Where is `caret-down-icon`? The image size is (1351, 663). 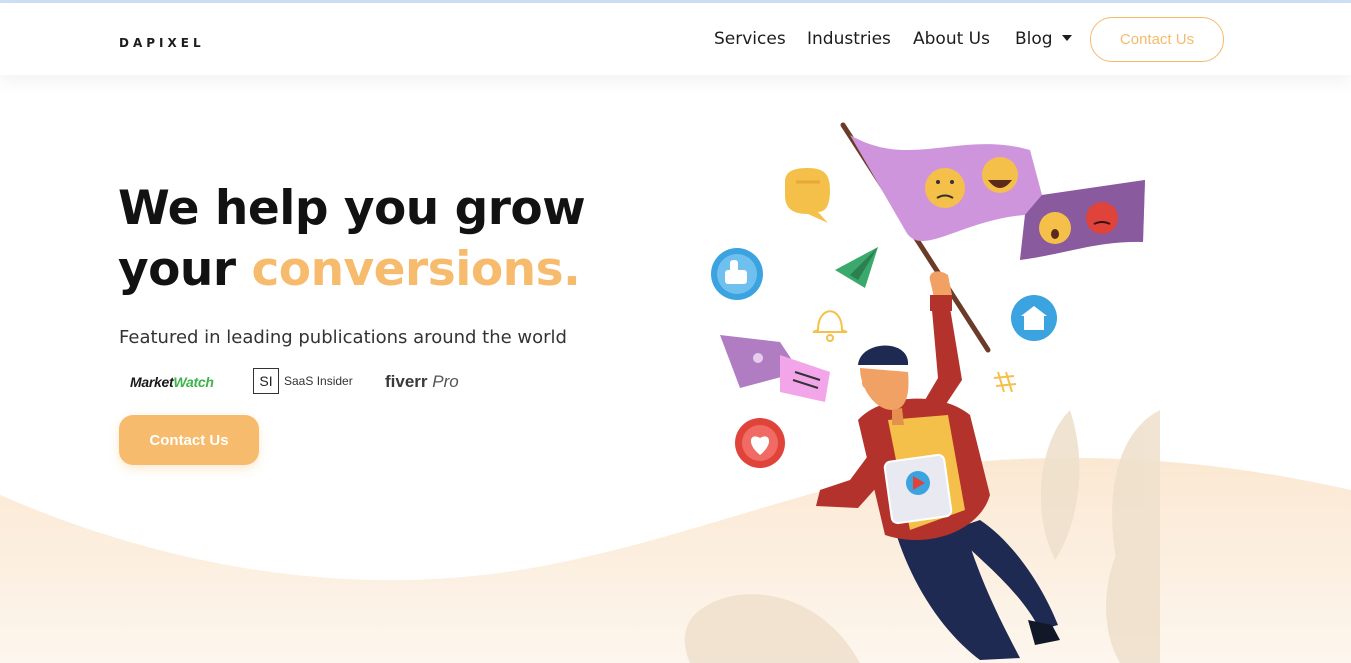
caret-down-icon is located at coordinates (1067, 38).